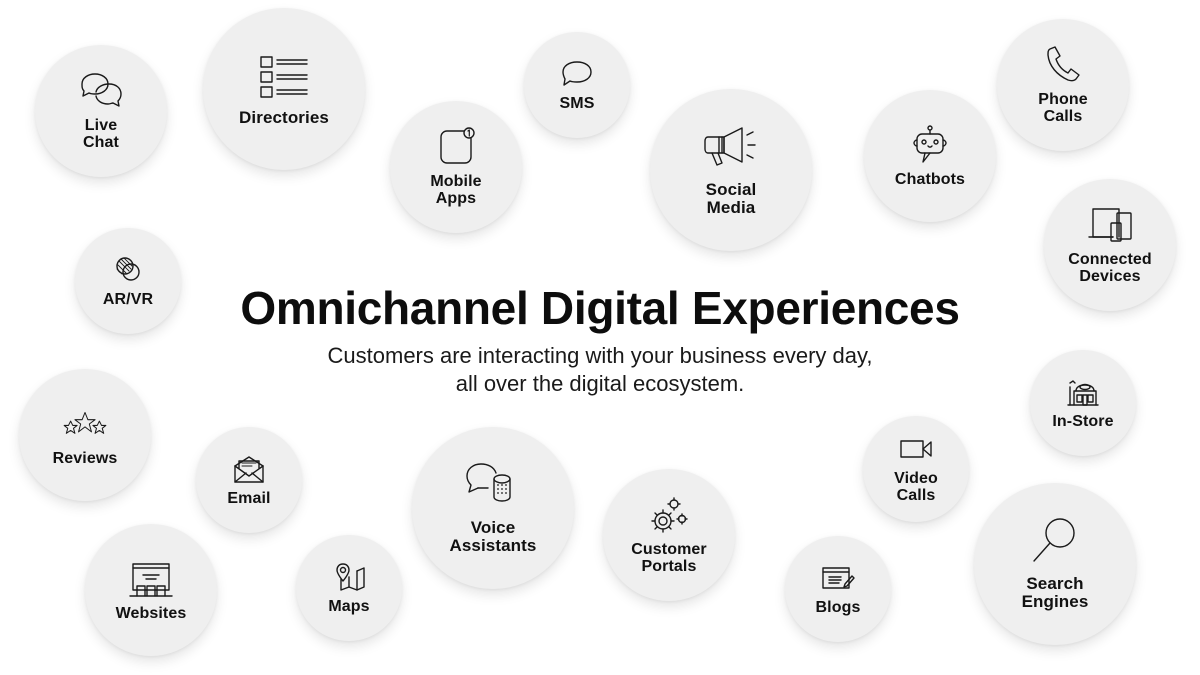 The image size is (1200, 675). Describe the element at coordinates (1110, 225) in the screenshot. I see `devices-icon` at that location.